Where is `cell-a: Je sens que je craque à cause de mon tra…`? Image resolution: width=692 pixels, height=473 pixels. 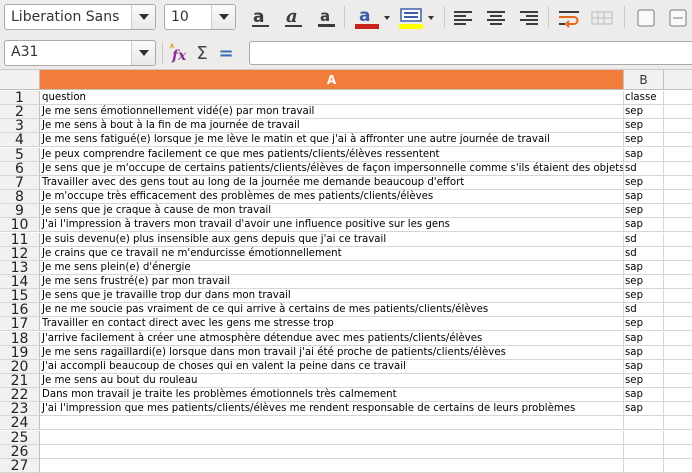
cell-a: Je sens que je craque à cause de mon tra… is located at coordinates (332, 211).